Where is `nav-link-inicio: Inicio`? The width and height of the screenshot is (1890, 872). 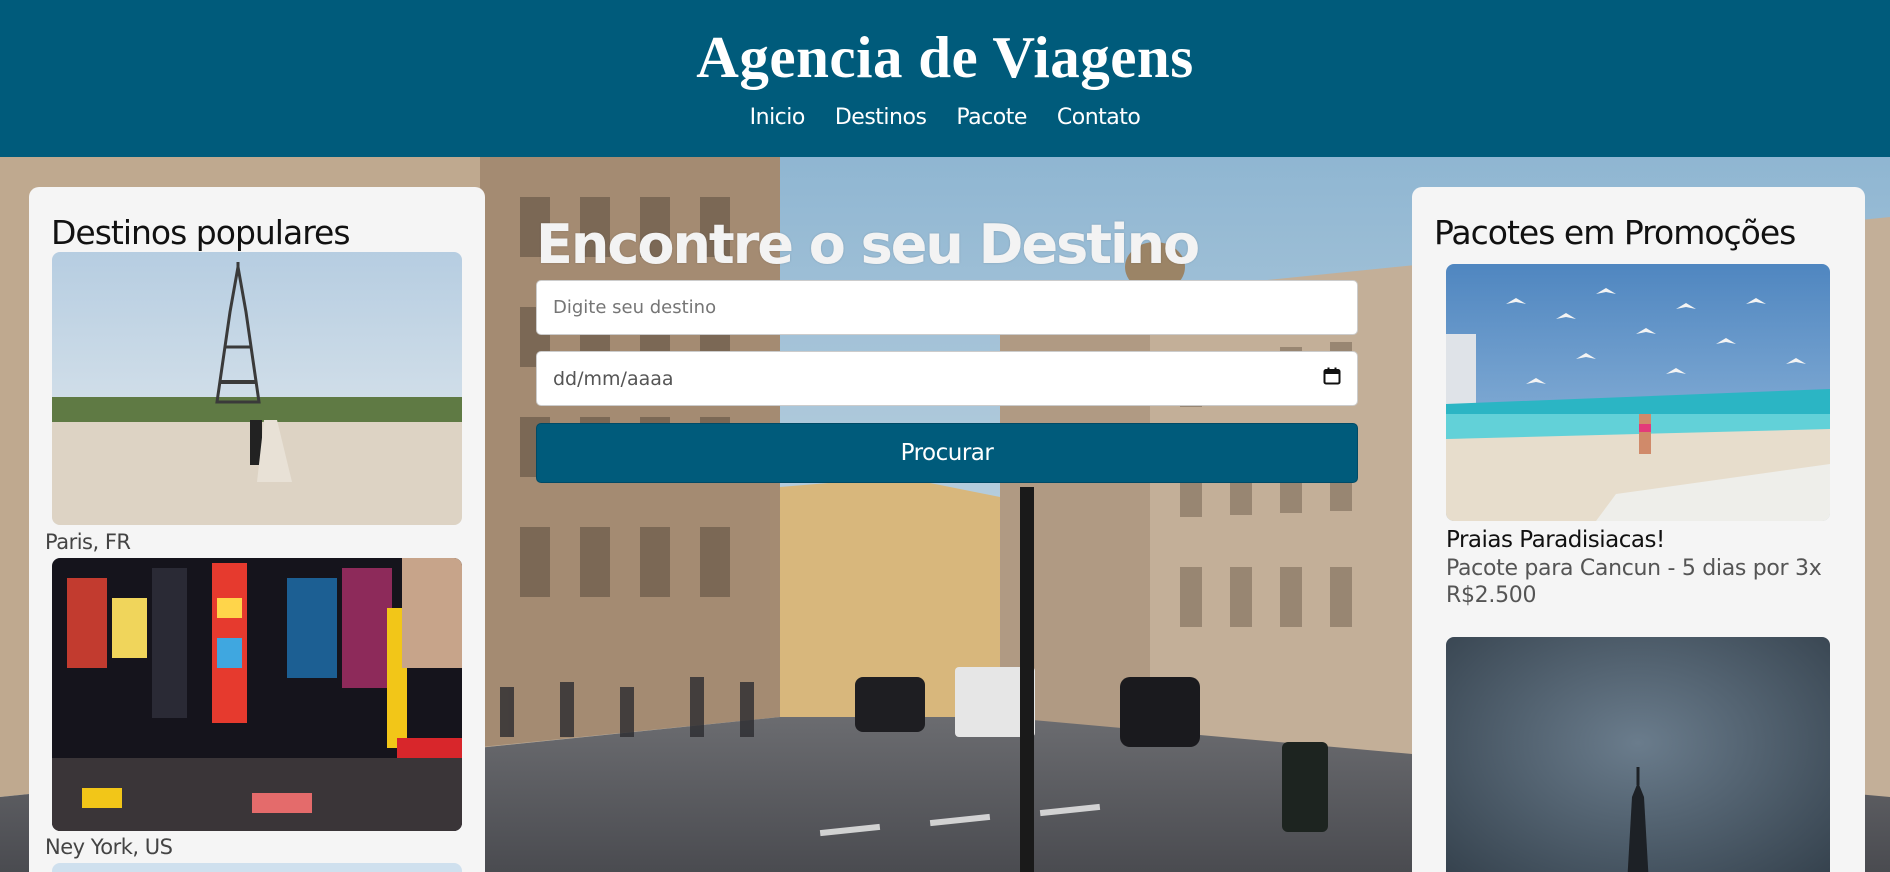
nav-link-inicio: Inicio is located at coordinates (778, 117).